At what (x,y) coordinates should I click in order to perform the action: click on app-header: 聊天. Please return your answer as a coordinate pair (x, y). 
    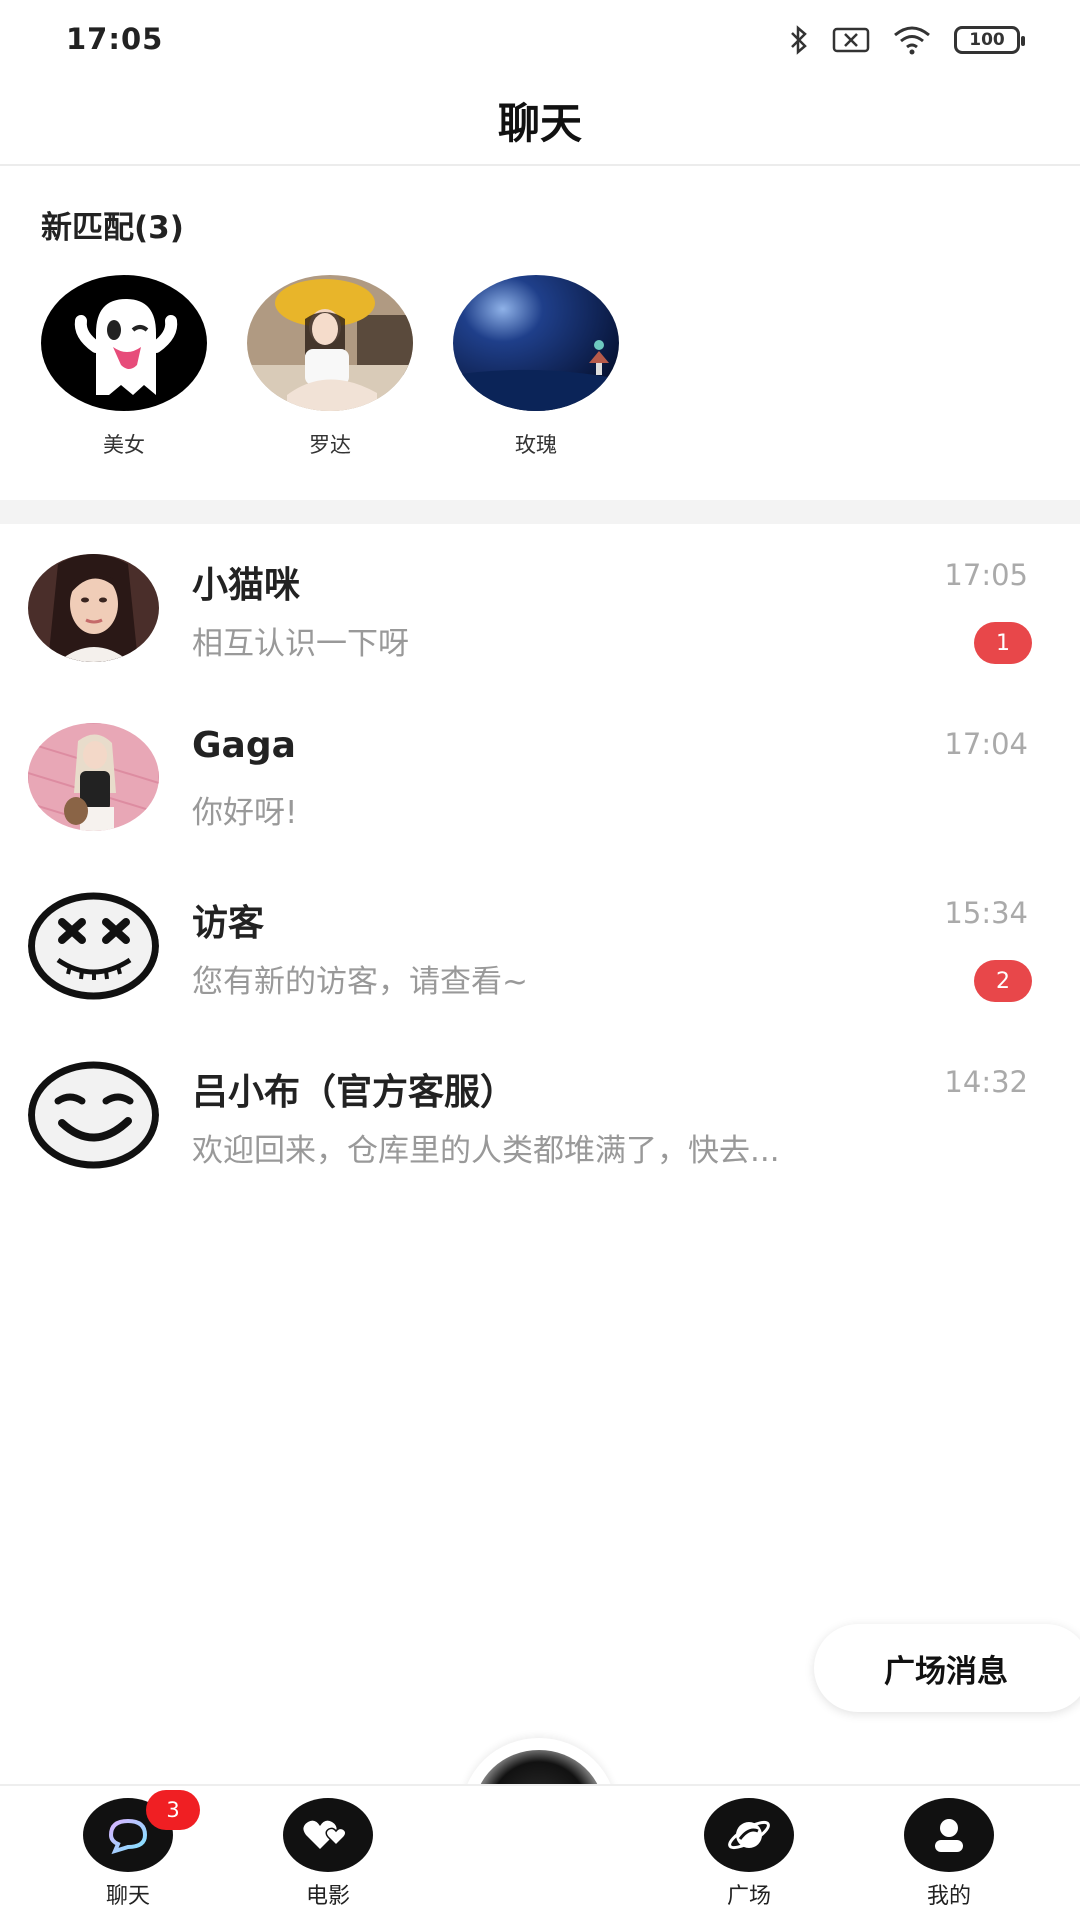
    Looking at the image, I should click on (540, 123).